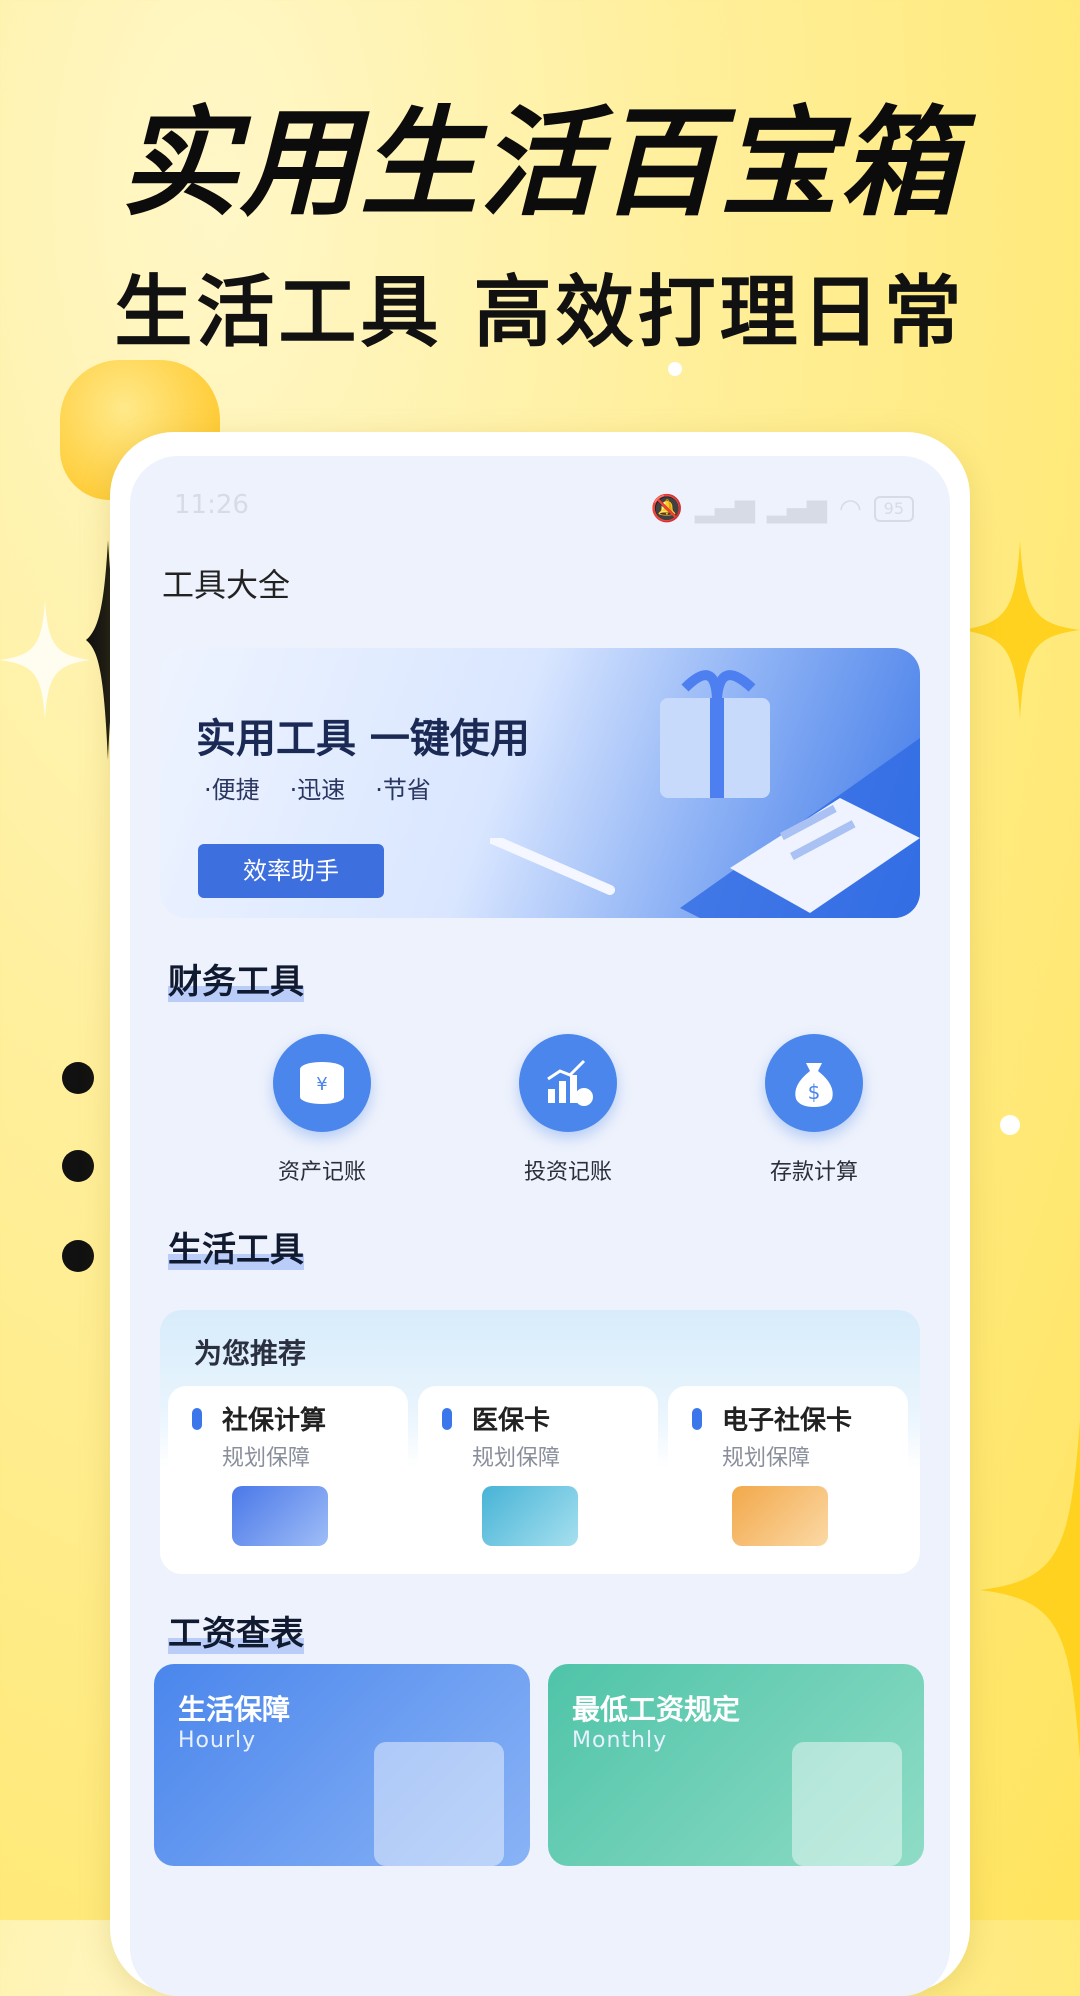 The image size is (1080, 1996). Describe the element at coordinates (850, 509) in the screenshot. I see `wifi-icon: ◠` at that location.